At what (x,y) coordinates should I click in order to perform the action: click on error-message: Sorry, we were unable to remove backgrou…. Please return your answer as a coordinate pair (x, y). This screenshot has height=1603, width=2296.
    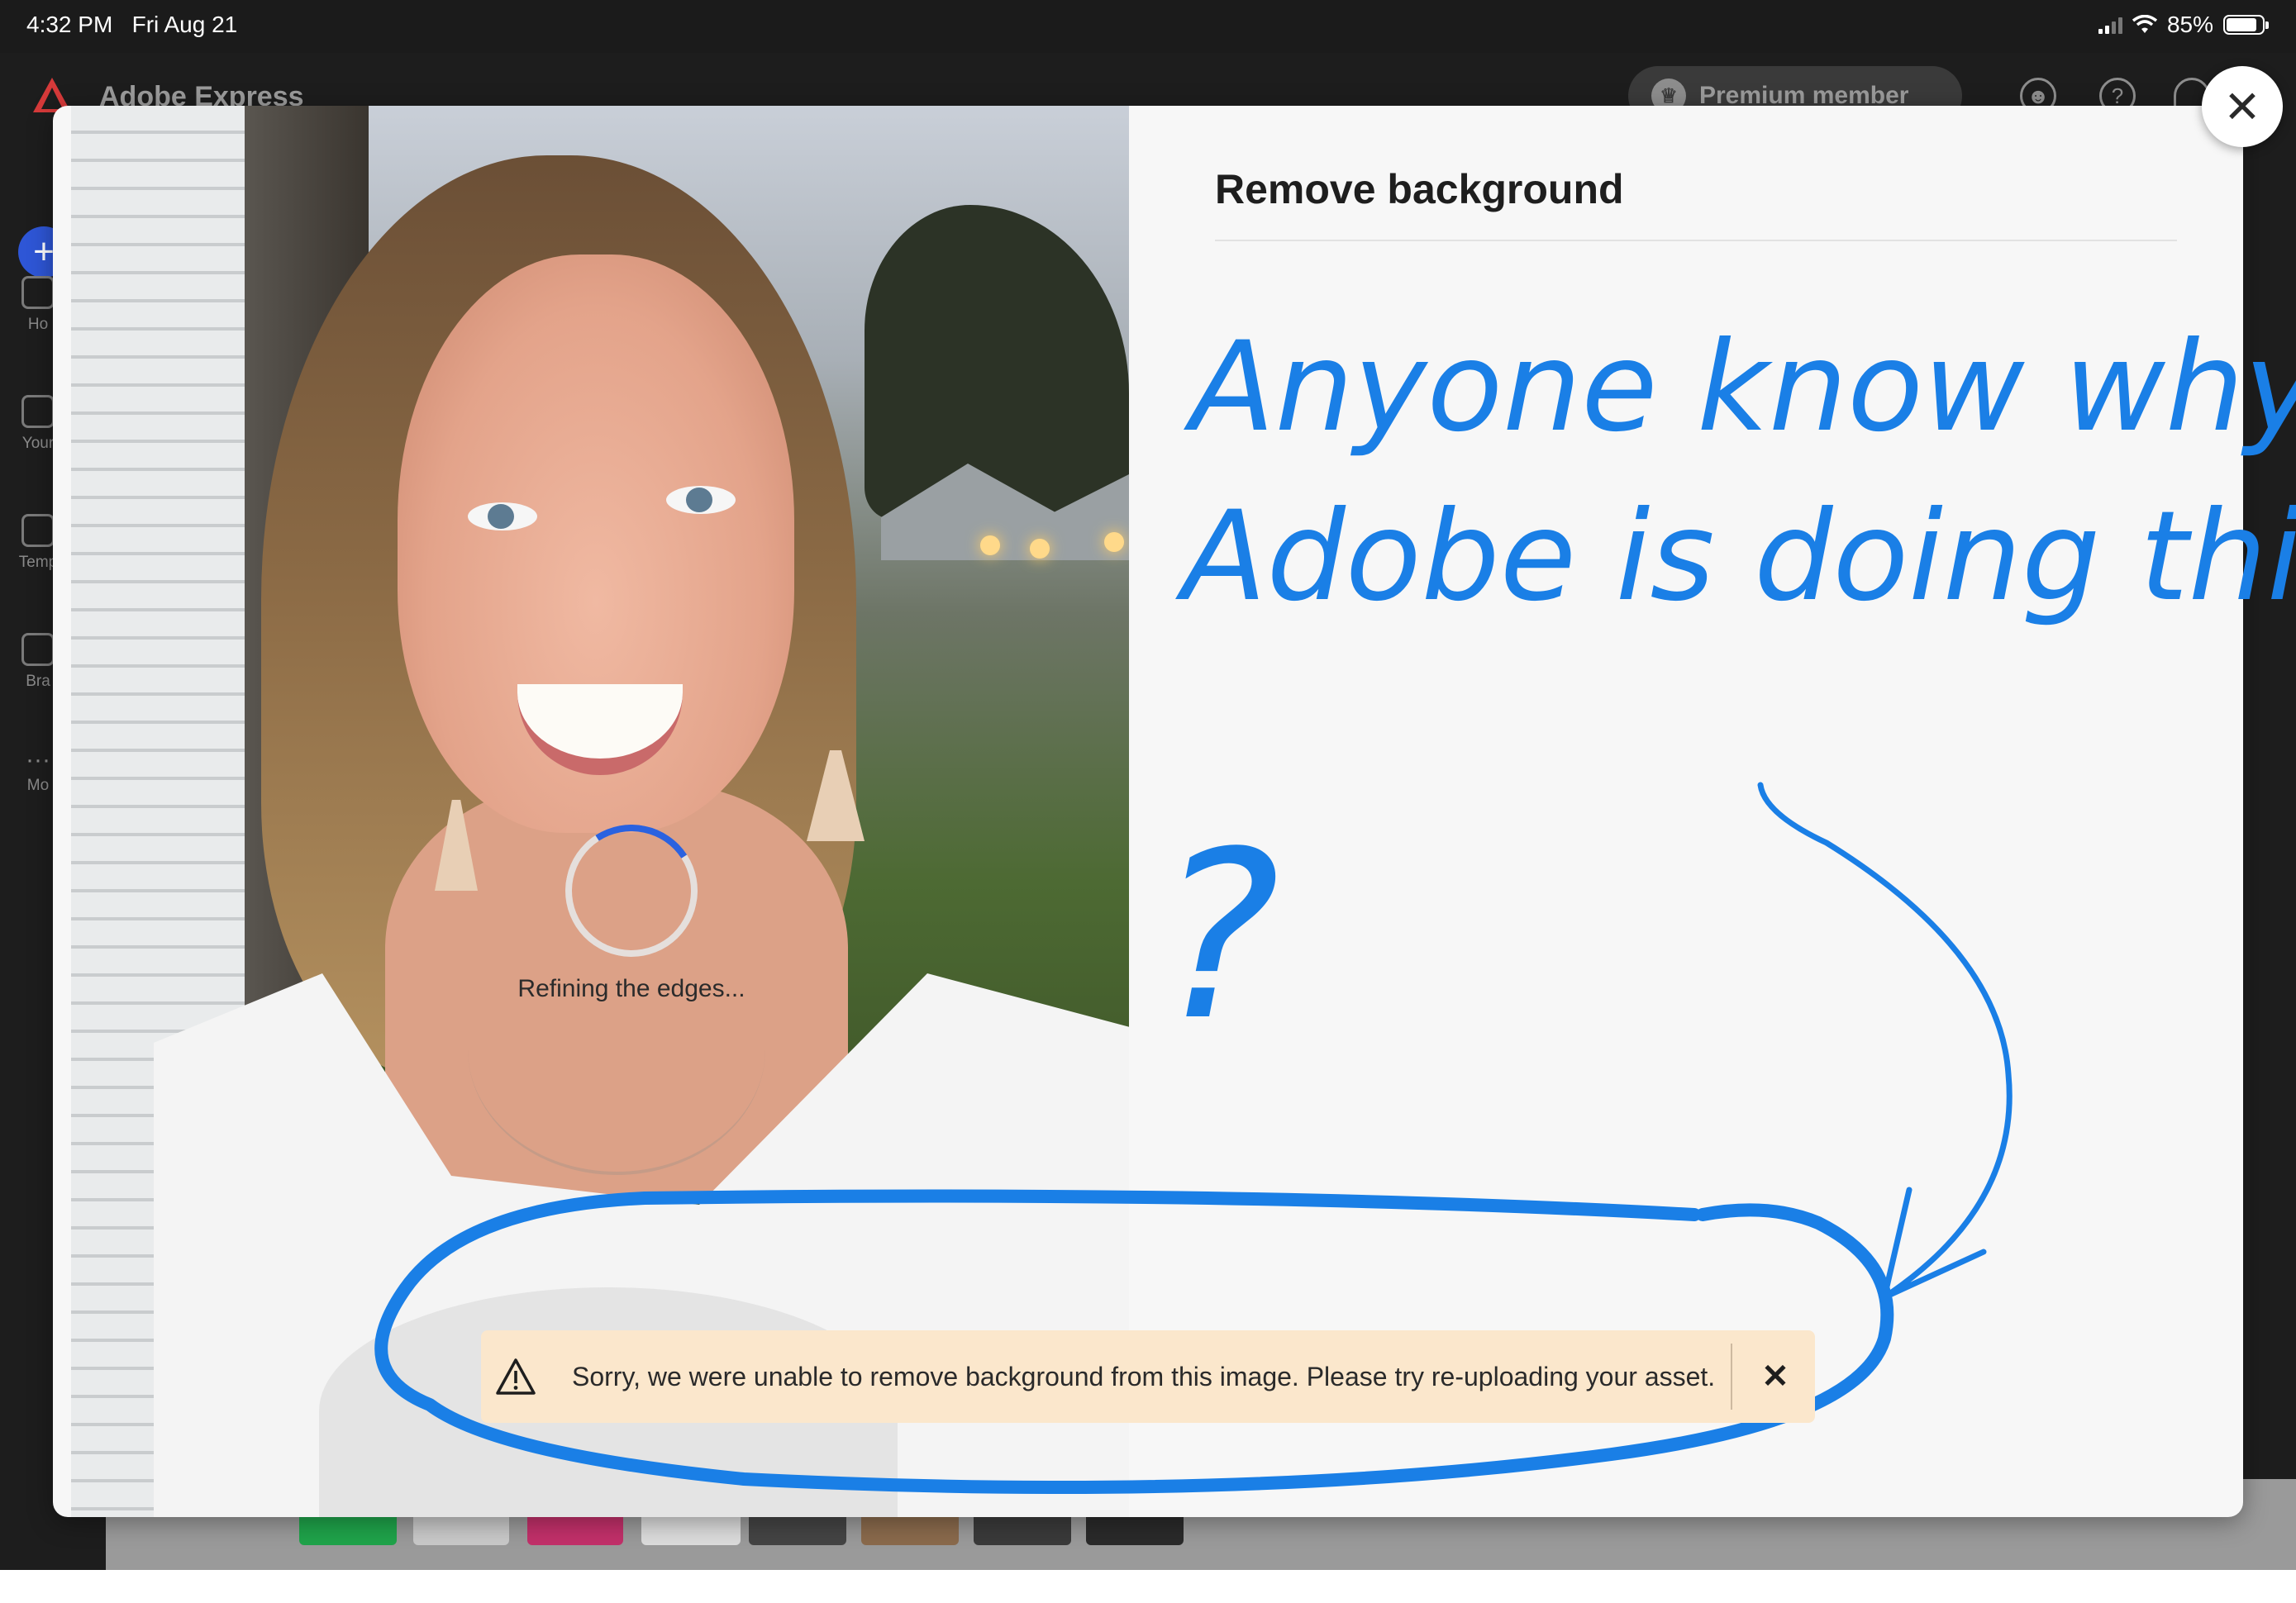
    Looking at the image, I should click on (1144, 1376).